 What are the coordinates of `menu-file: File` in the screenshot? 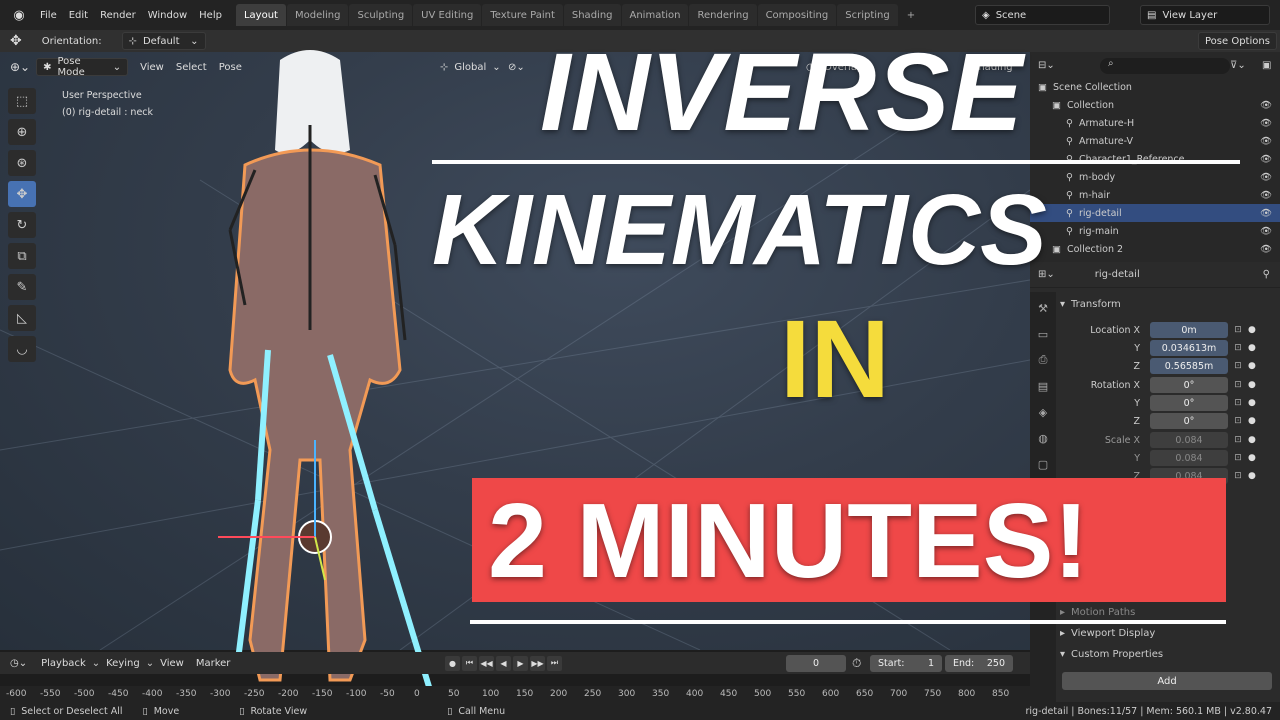 It's located at (48, 15).